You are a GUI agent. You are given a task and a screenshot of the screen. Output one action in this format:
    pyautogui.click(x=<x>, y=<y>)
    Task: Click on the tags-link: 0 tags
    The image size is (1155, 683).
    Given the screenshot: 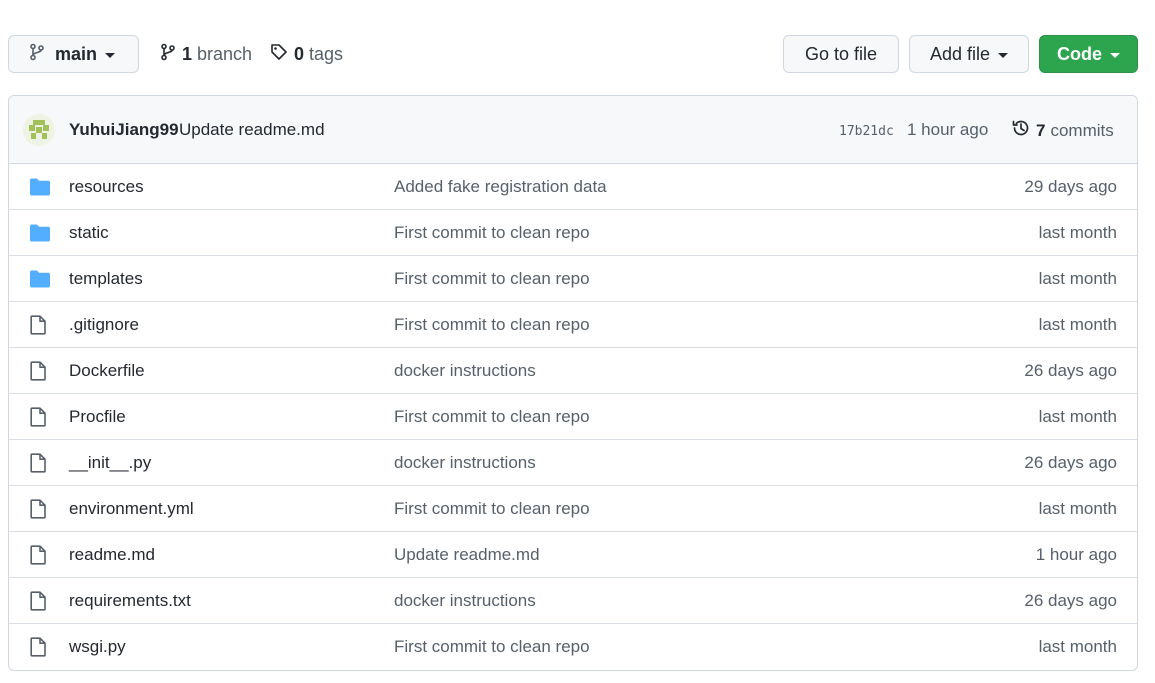 What is the action you would take?
    pyautogui.click(x=306, y=54)
    